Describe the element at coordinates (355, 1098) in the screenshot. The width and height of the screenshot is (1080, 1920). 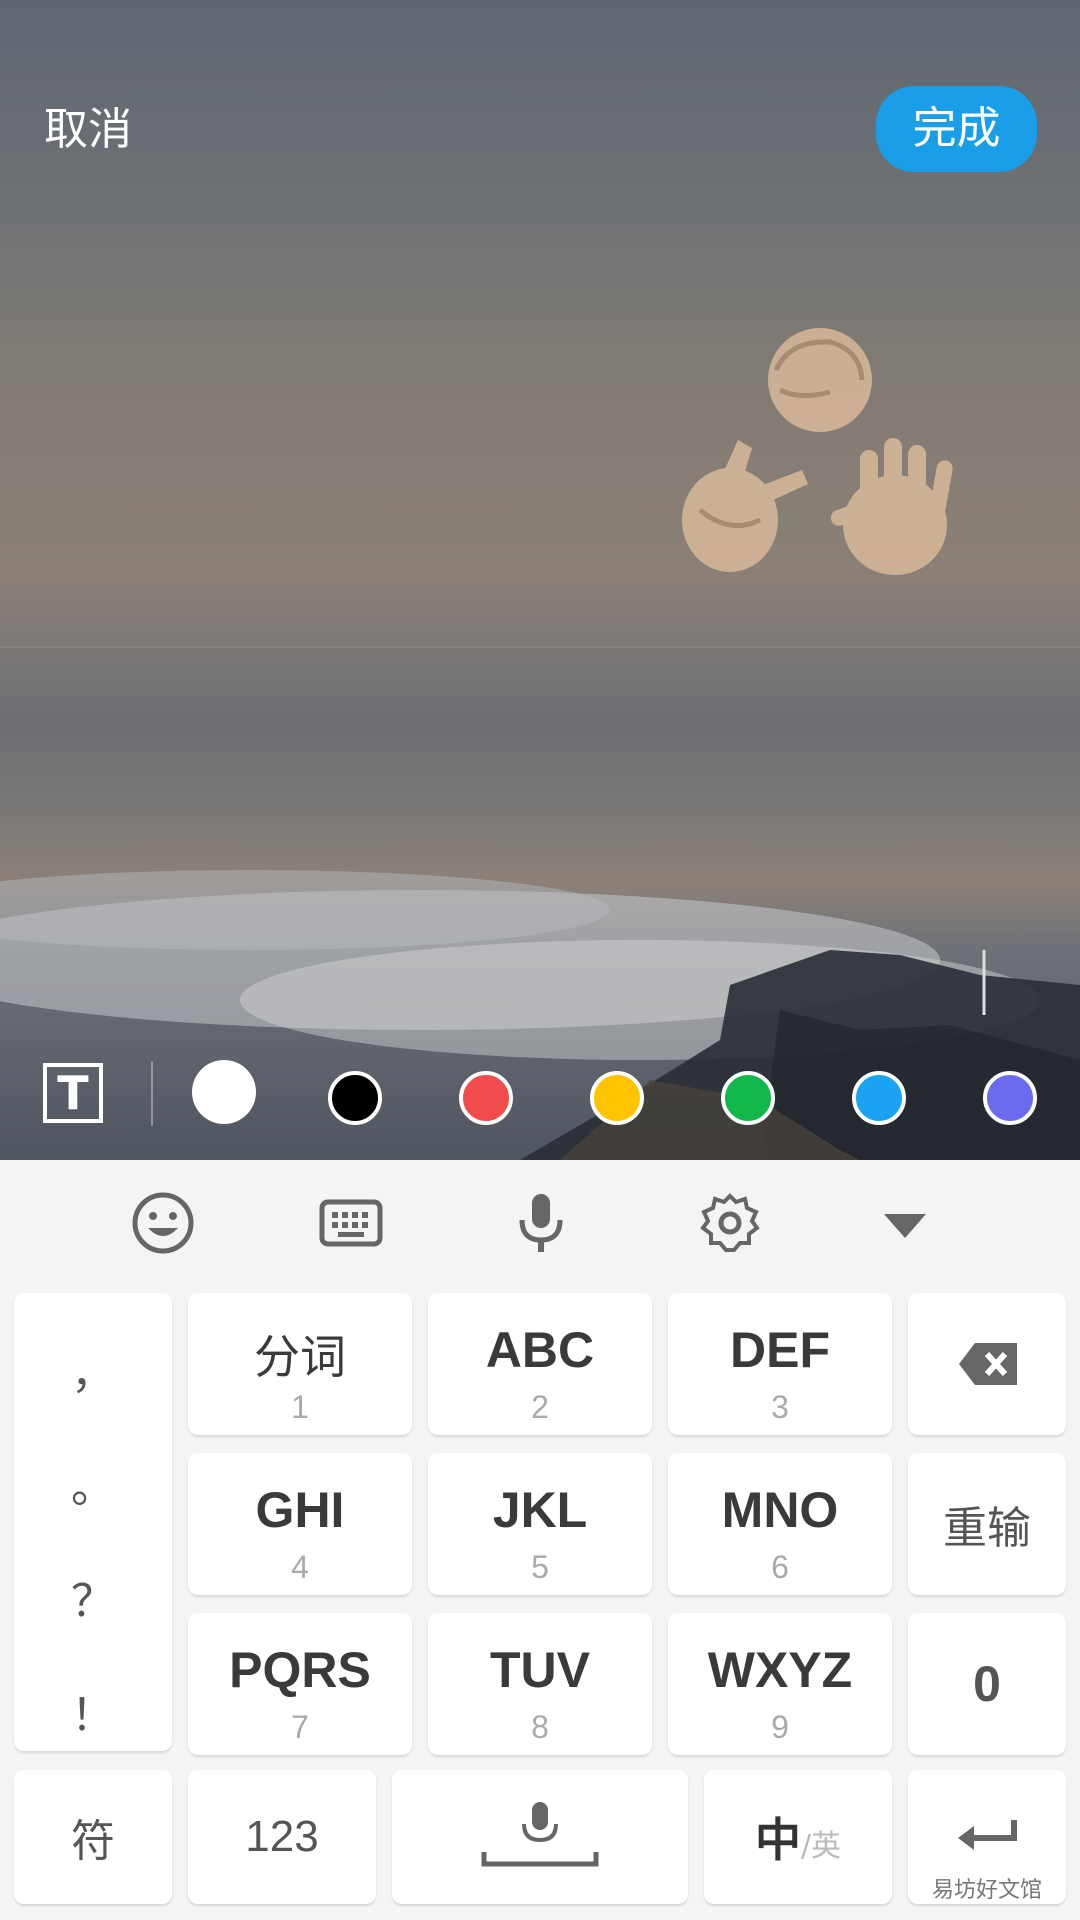
I see `color-swatch-black` at that location.